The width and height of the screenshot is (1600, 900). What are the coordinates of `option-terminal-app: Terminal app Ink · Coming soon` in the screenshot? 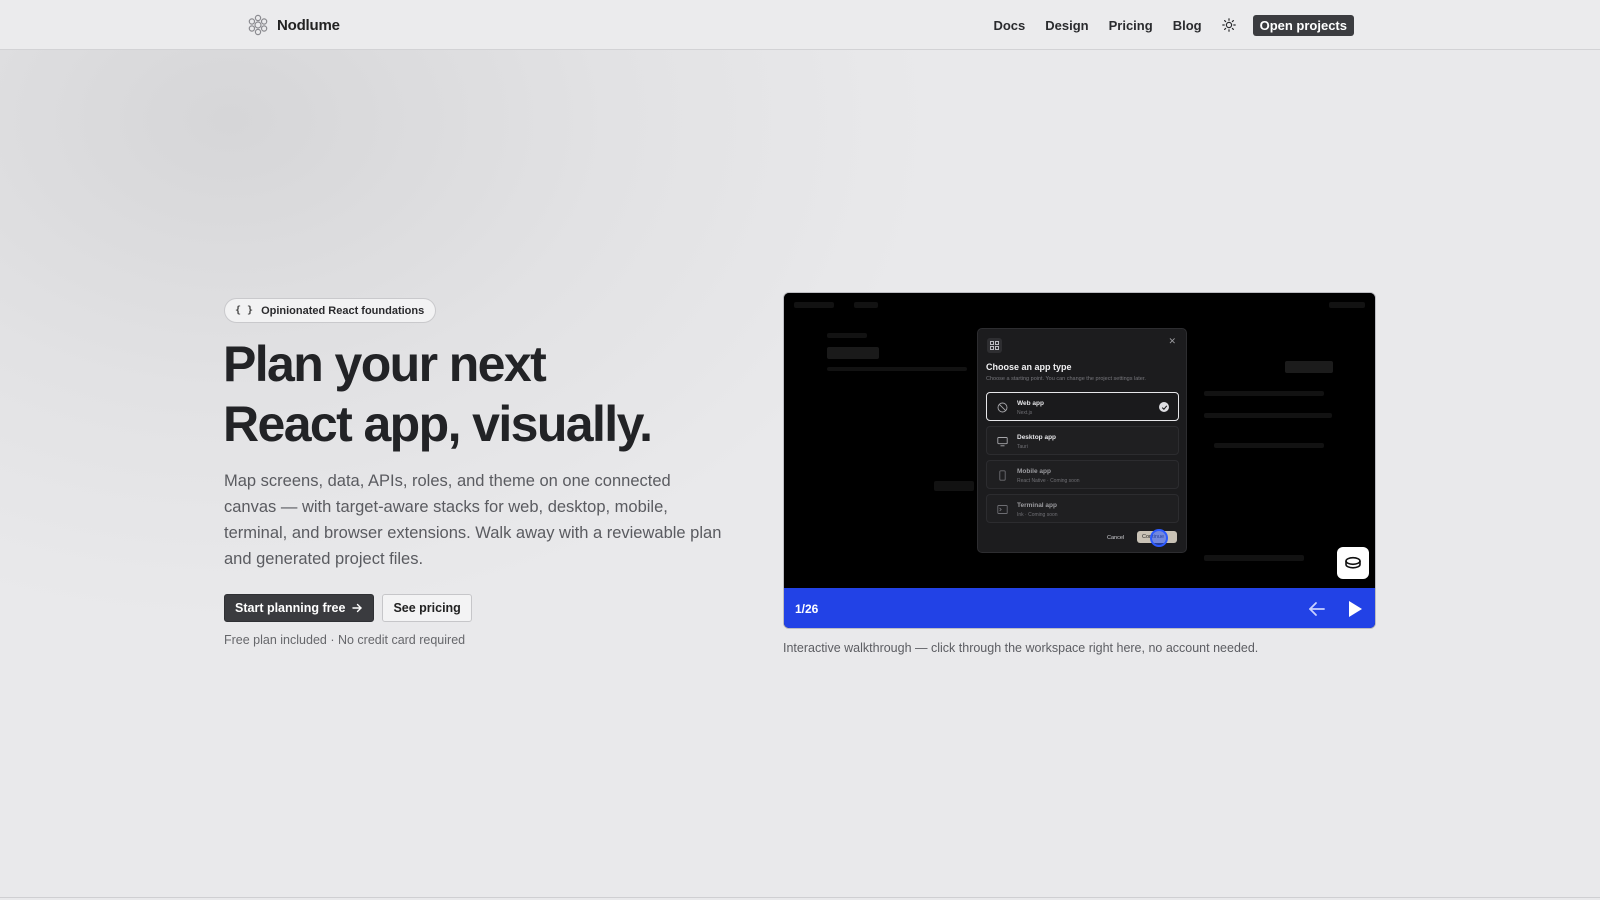 It's located at (1082, 508).